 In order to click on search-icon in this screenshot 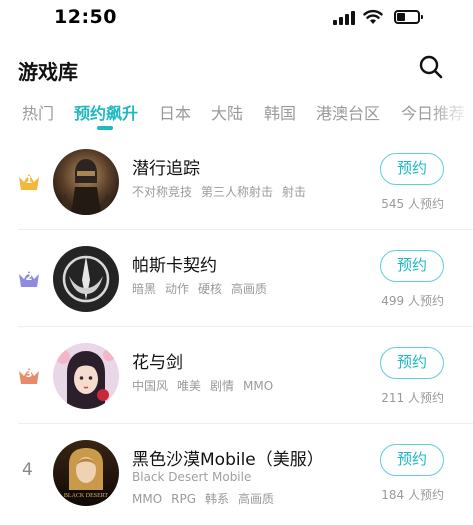, I will do `click(431, 67)`.